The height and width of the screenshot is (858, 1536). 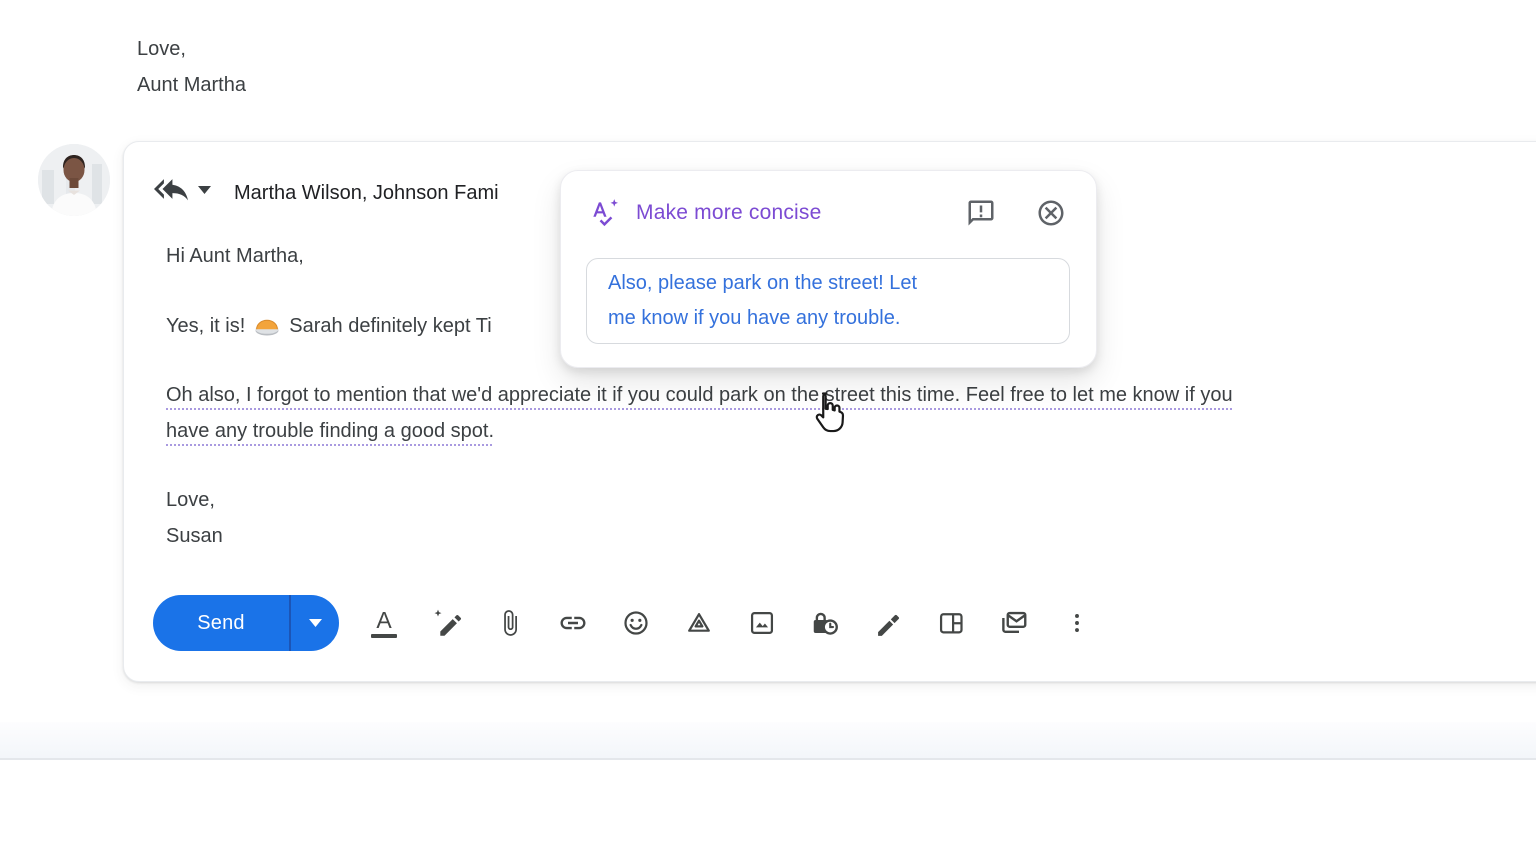 I want to click on insert-emoji-icon, so click(x=636, y=623).